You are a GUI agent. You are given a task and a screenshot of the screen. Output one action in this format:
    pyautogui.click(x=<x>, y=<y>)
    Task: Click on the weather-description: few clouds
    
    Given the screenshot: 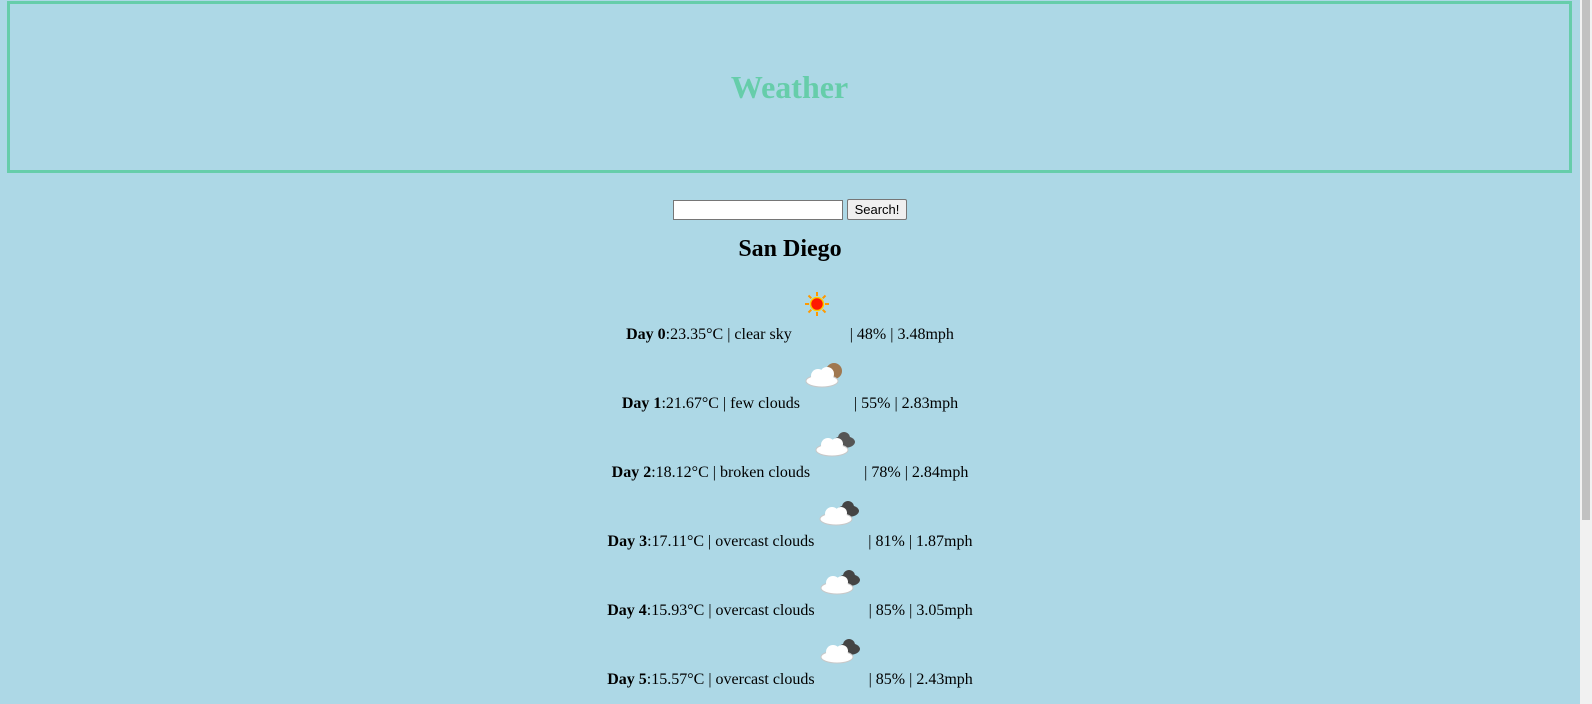 What is the action you would take?
    pyautogui.click(x=765, y=403)
    